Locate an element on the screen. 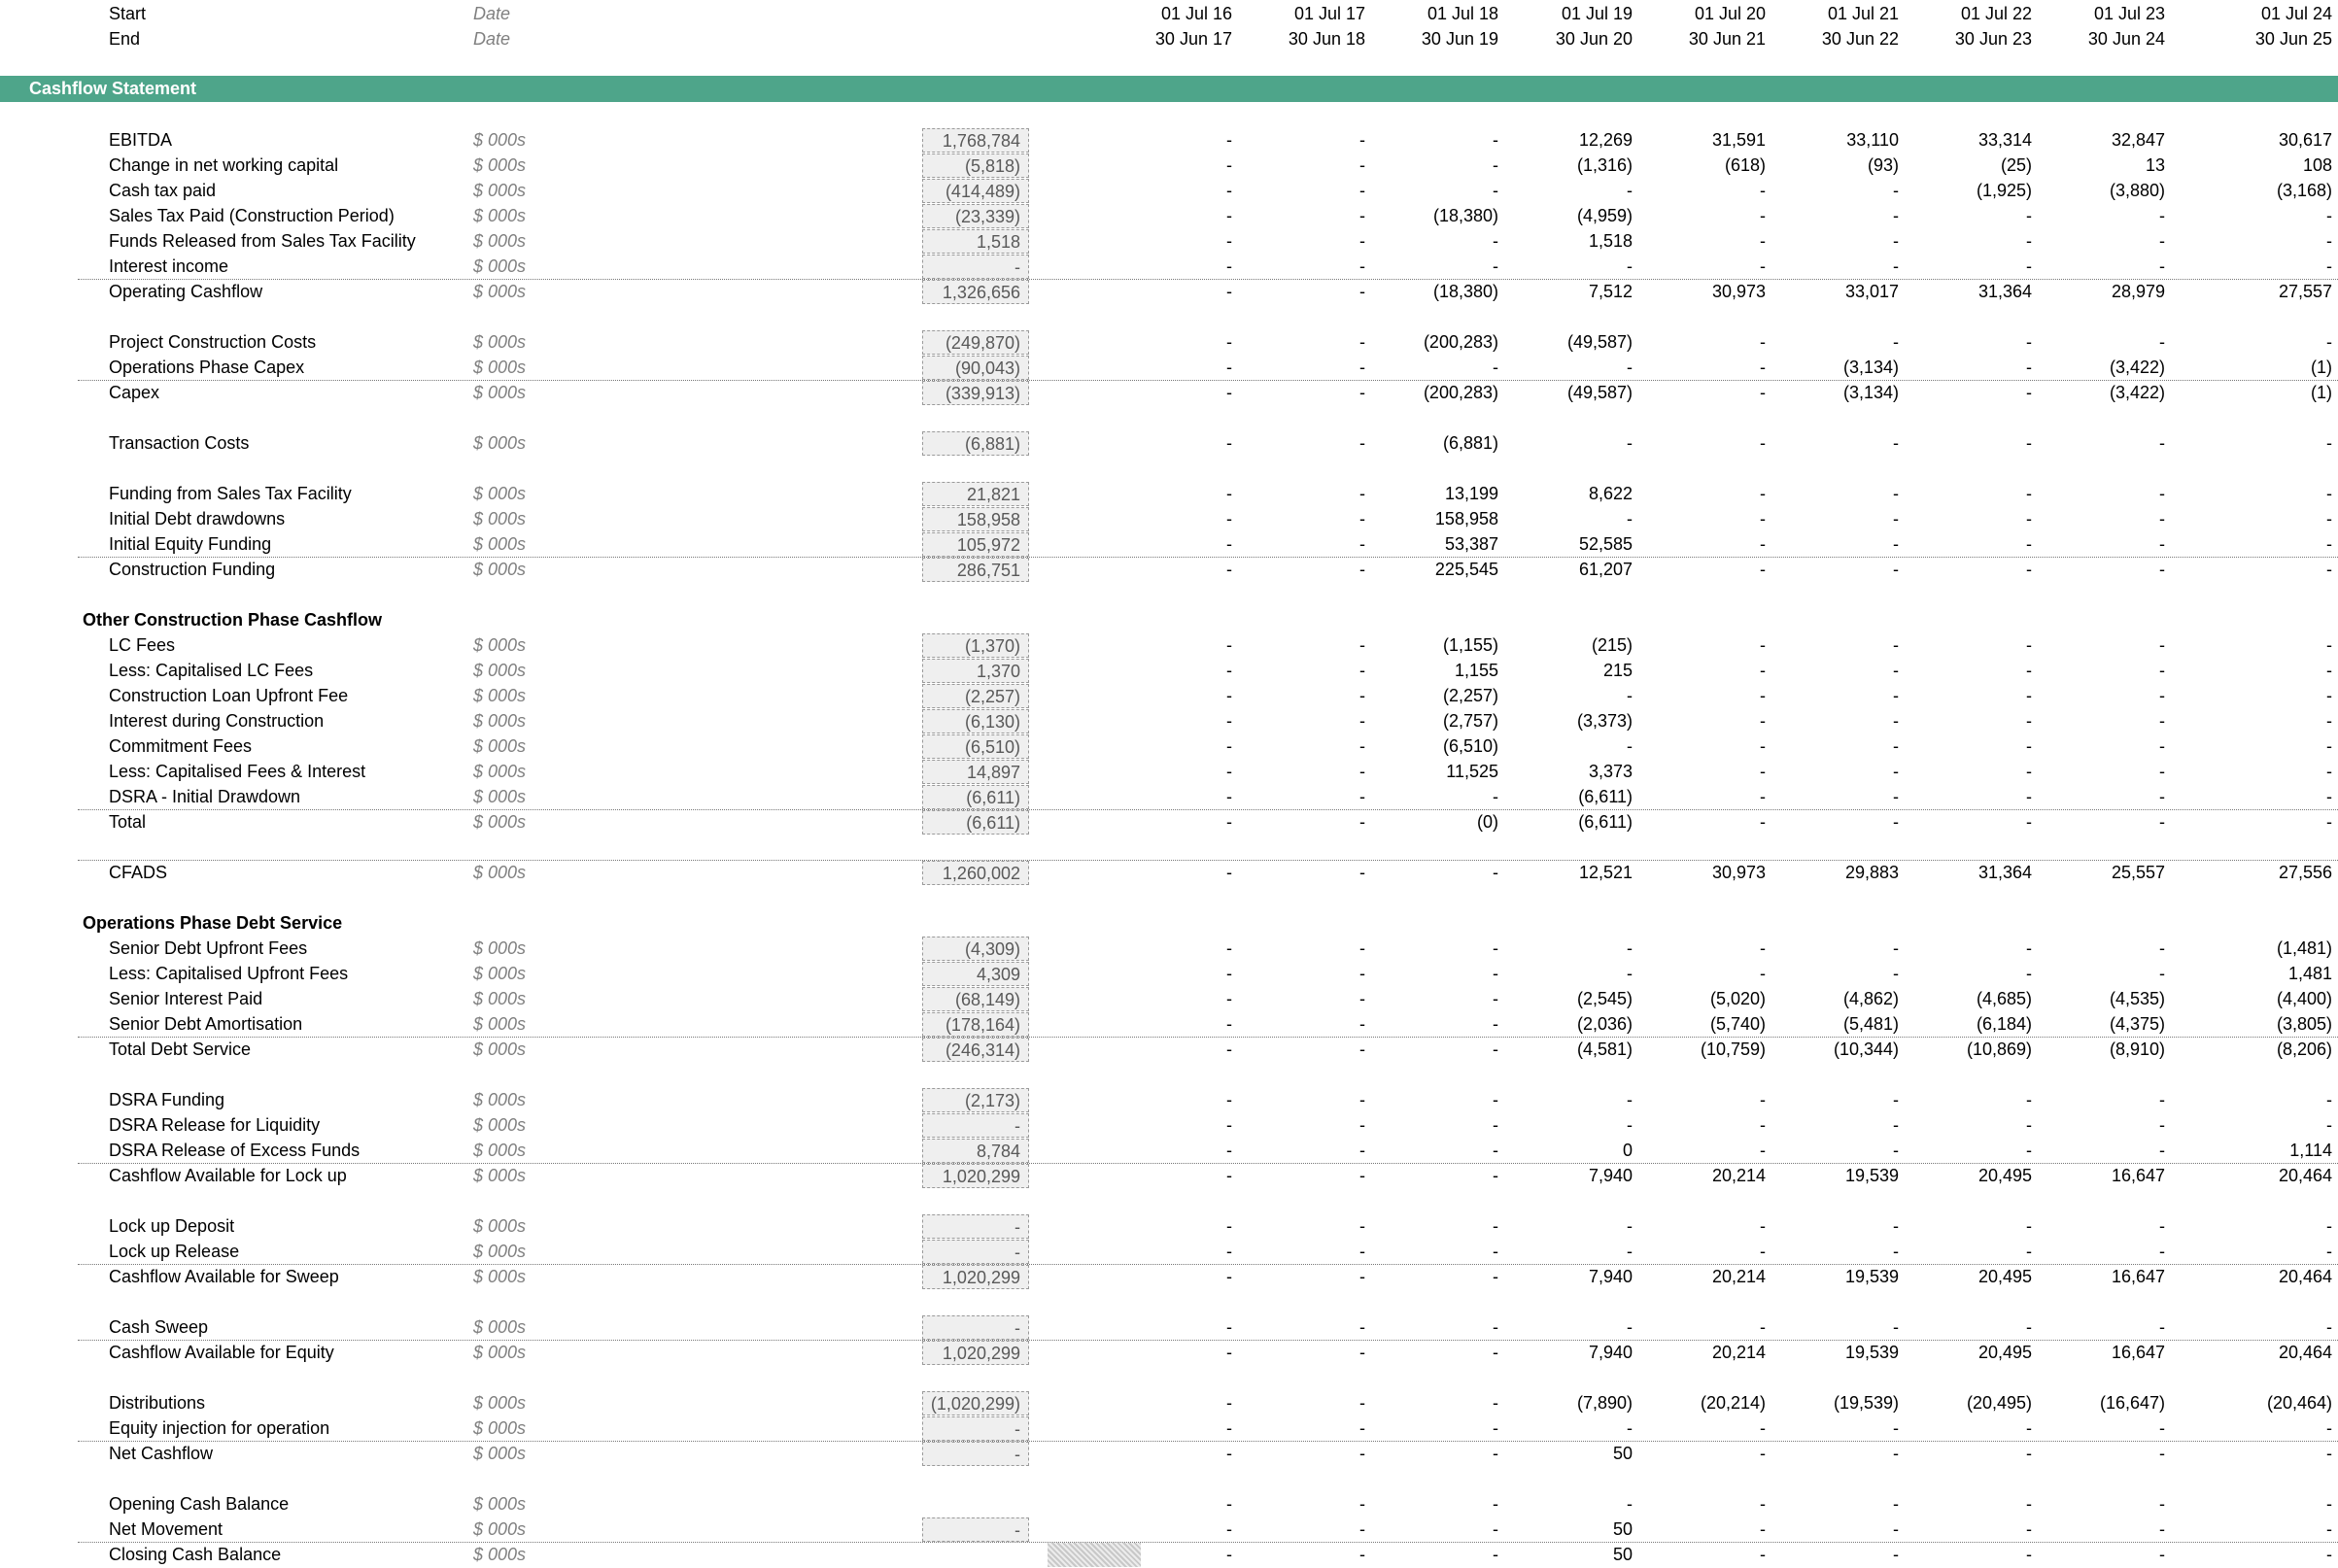 The width and height of the screenshot is (2338, 1568). row-total-cell: 286,751 is located at coordinates (976, 570).